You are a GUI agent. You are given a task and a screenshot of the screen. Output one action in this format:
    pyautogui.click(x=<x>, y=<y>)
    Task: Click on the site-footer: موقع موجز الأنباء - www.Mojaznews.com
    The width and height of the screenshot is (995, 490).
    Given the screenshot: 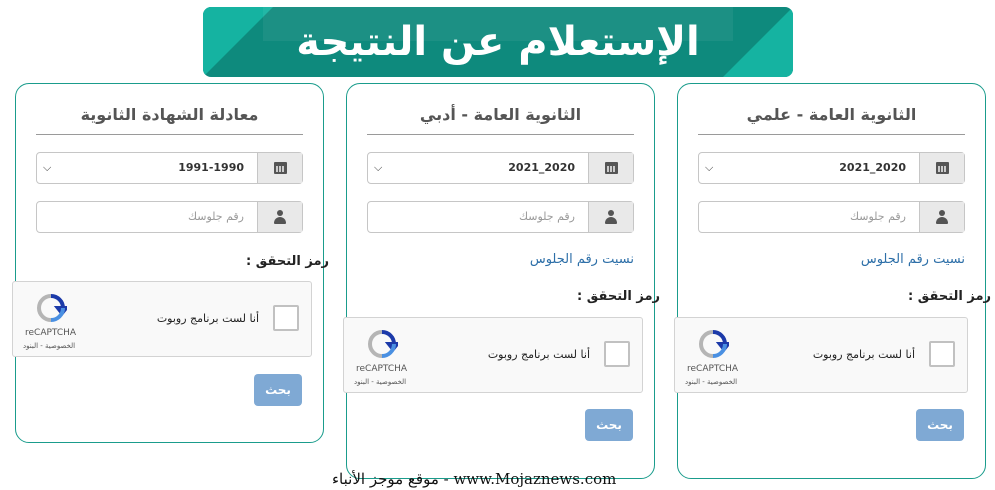 What is the action you would take?
    pyautogui.click(x=474, y=479)
    